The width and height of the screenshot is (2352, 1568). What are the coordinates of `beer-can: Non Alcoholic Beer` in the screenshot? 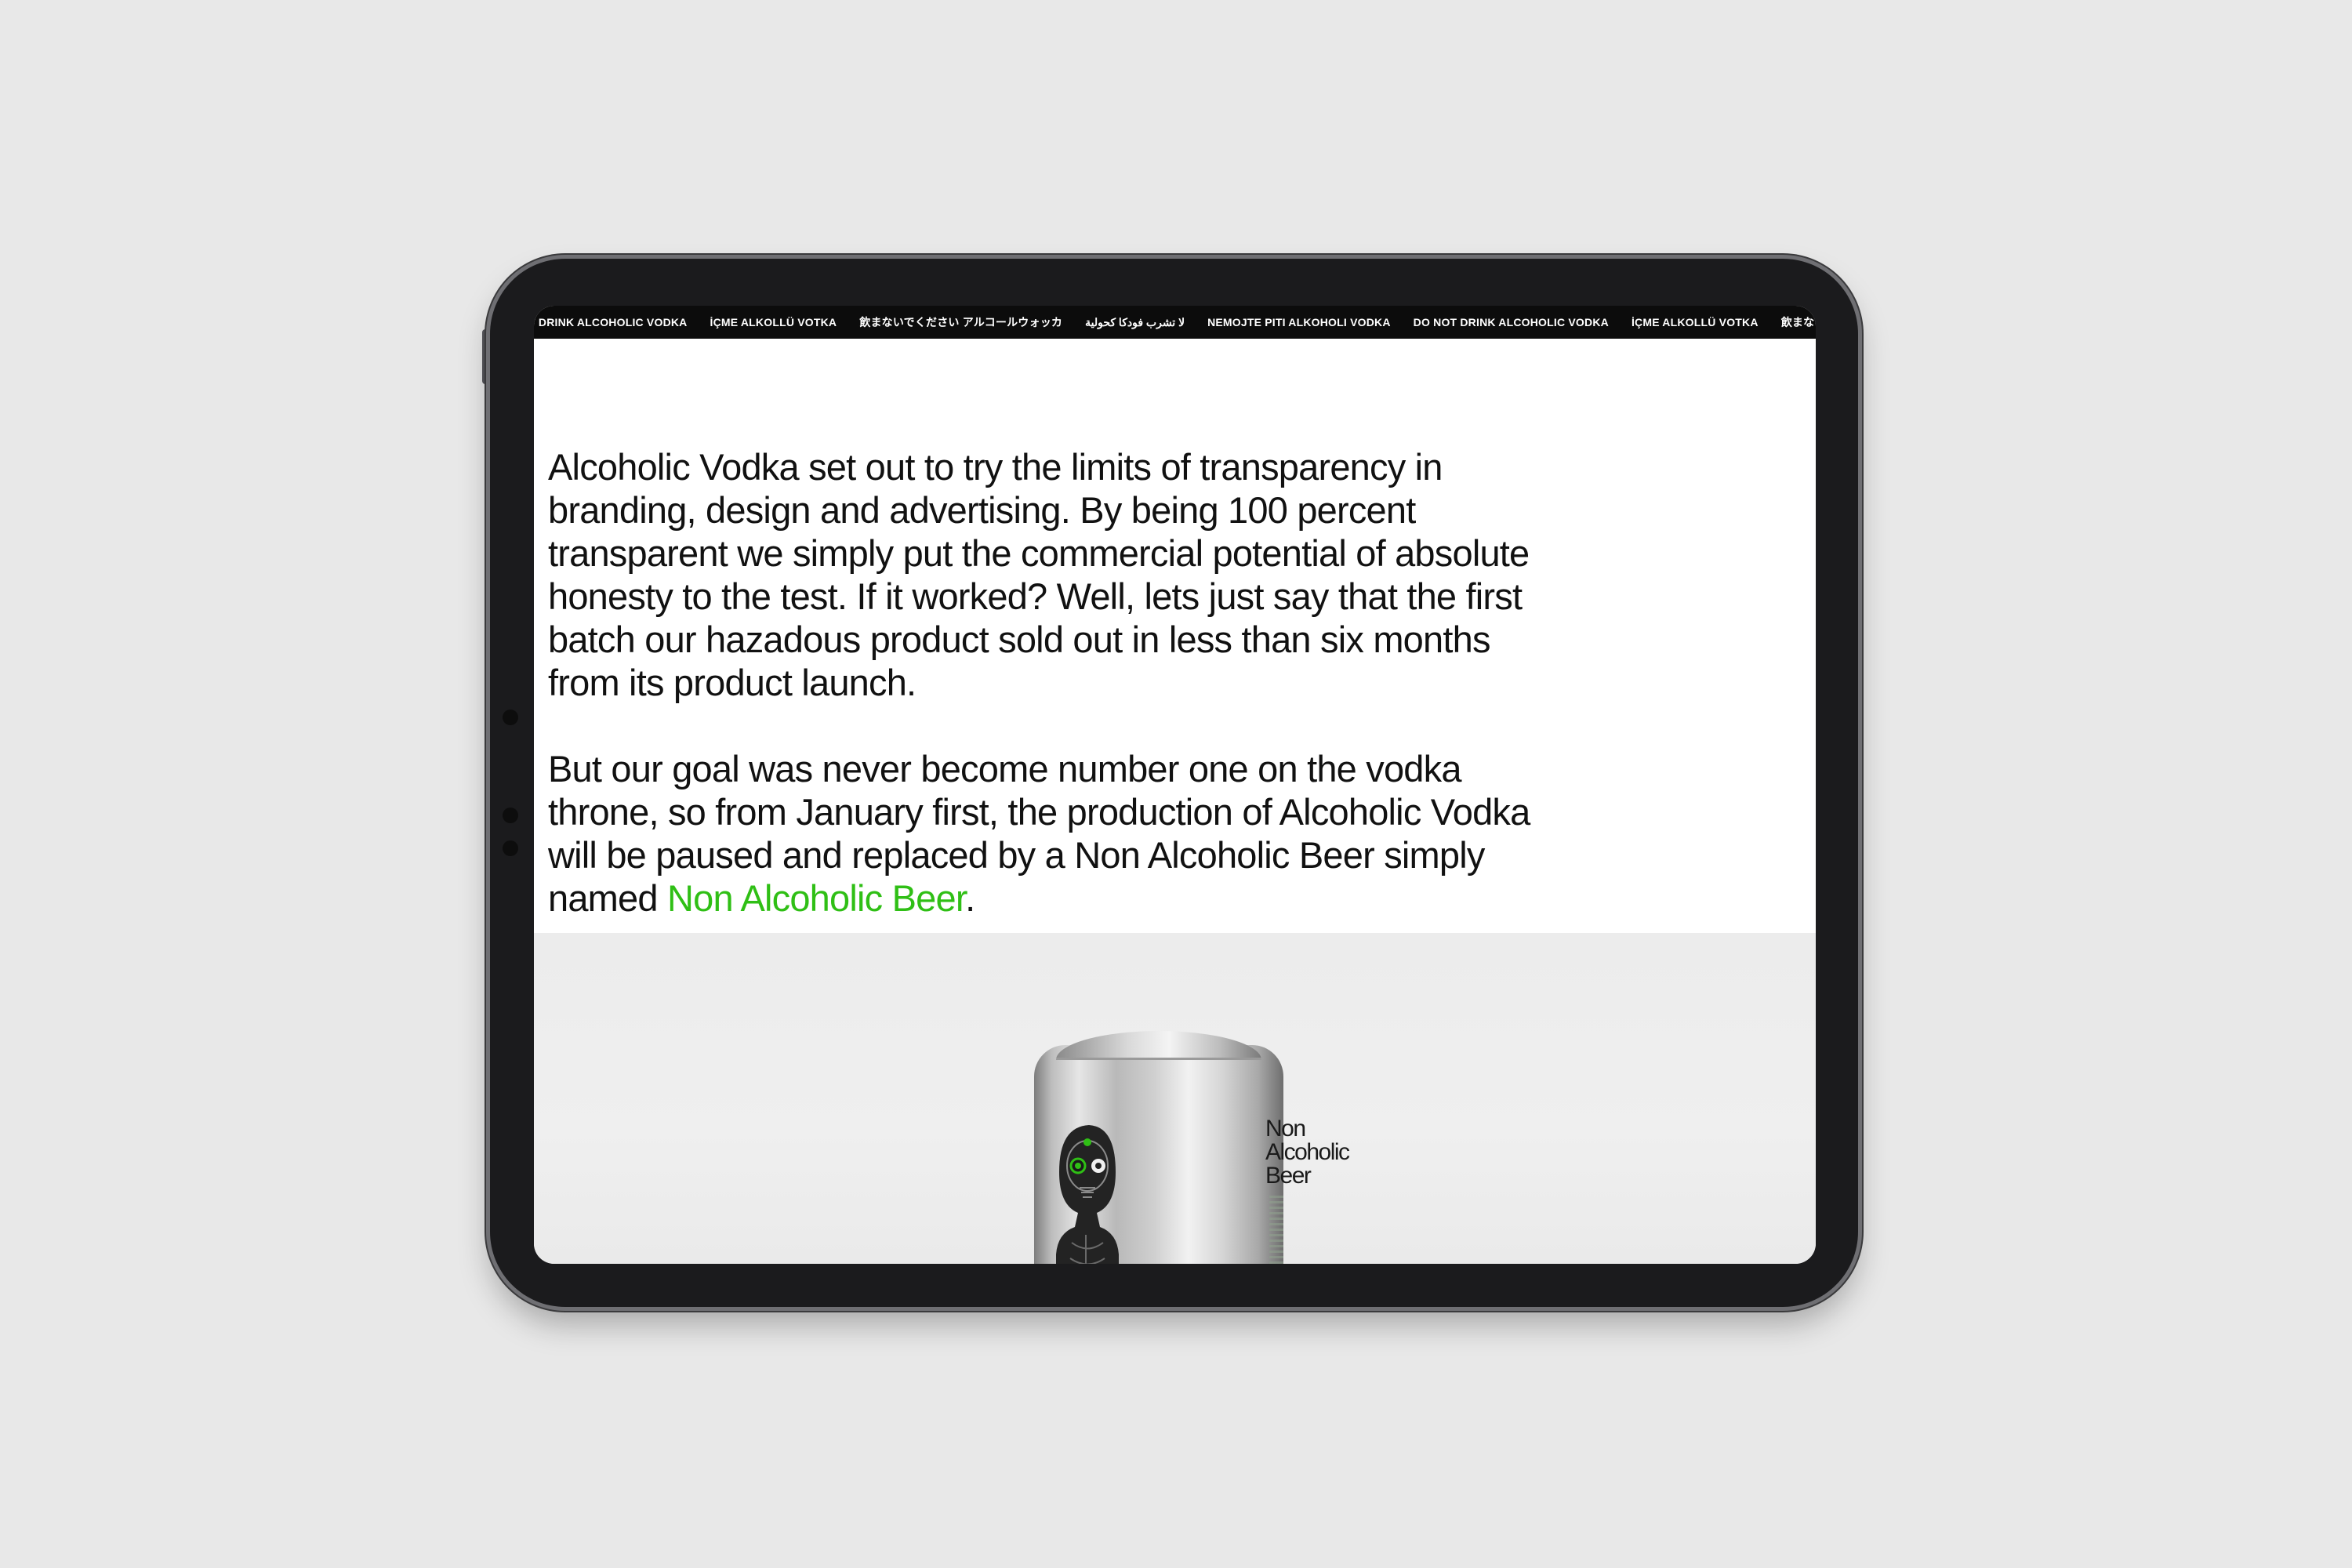 It's located at (1192, 1147).